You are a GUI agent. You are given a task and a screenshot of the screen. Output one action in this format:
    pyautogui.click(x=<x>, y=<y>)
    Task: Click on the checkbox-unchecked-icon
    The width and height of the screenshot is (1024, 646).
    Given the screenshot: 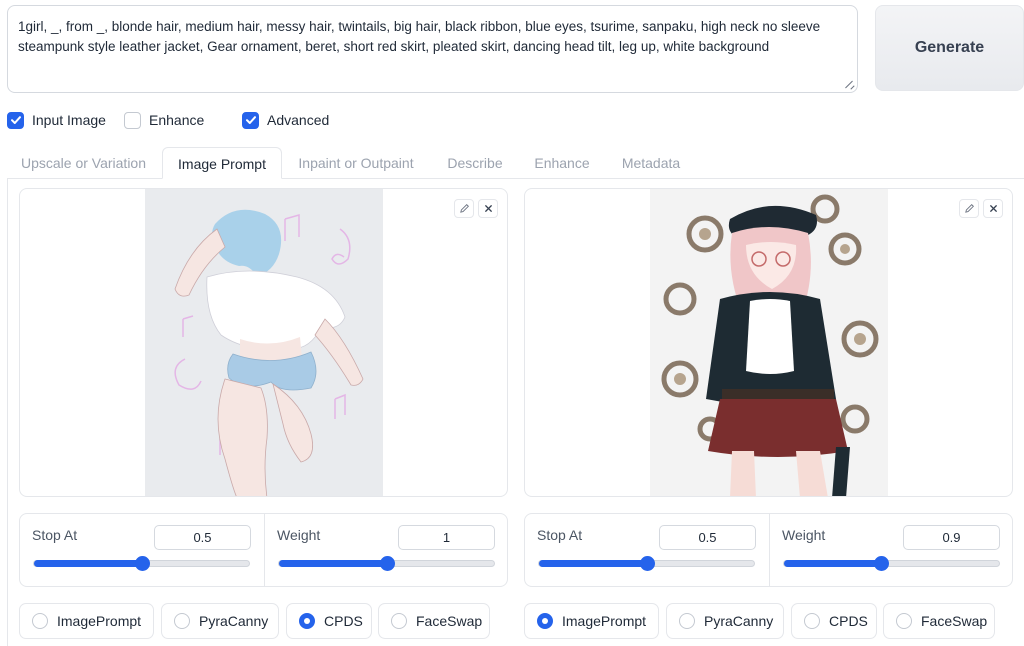 What is the action you would take?
    pyautogui.click(x=132, y=120)
    